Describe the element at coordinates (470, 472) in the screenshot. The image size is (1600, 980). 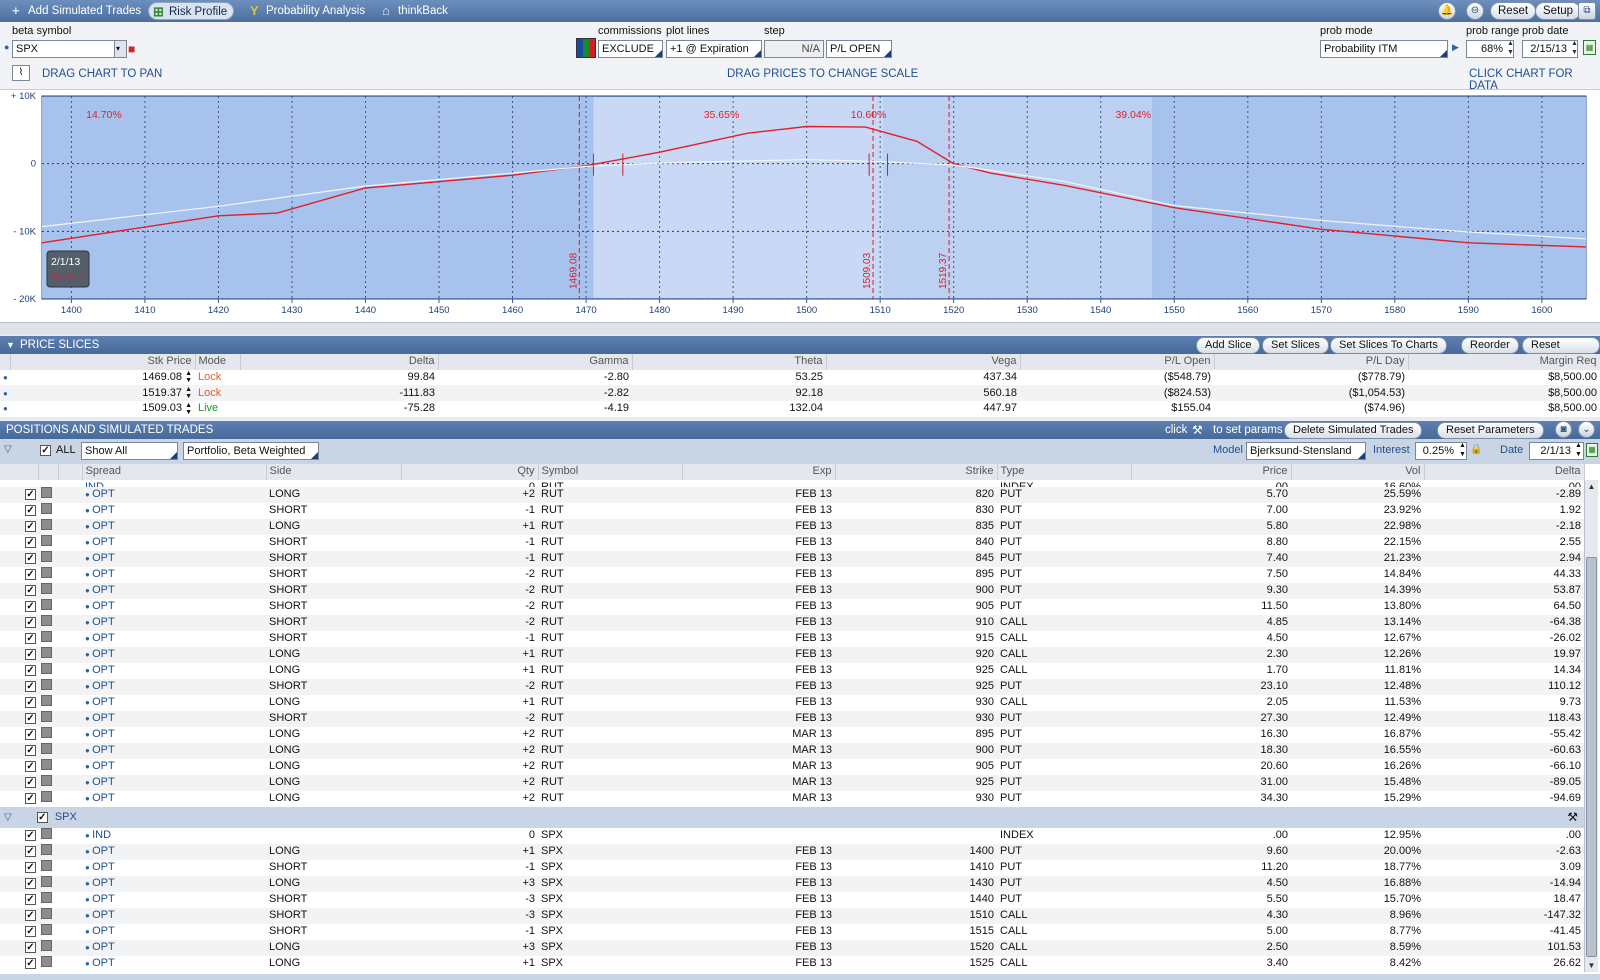
I see `col-qty: Qty` at that location.